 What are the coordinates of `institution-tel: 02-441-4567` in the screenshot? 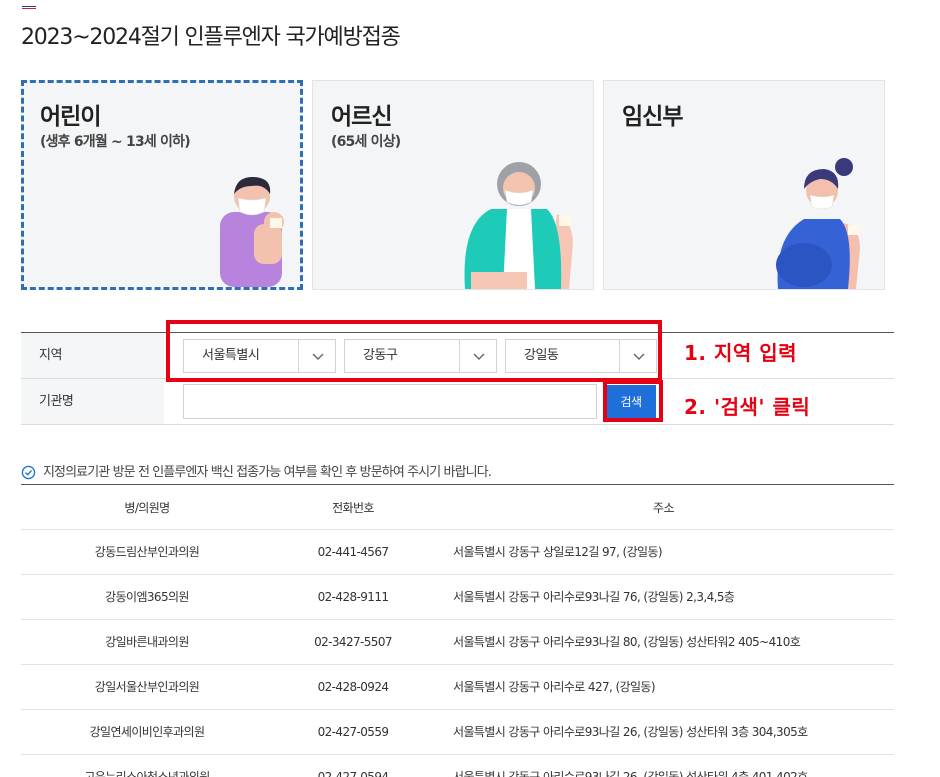 It's located at (353, 552).